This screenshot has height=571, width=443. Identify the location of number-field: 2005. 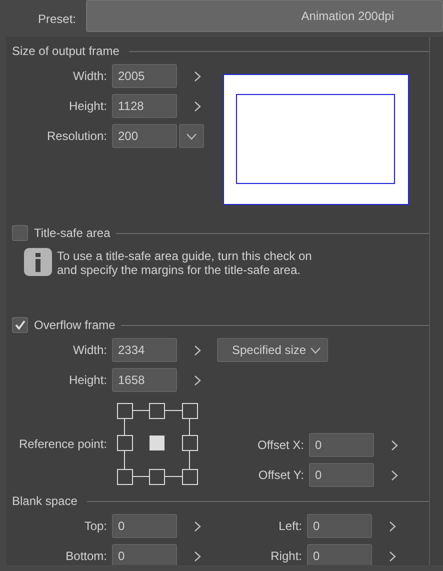
(144, 76).